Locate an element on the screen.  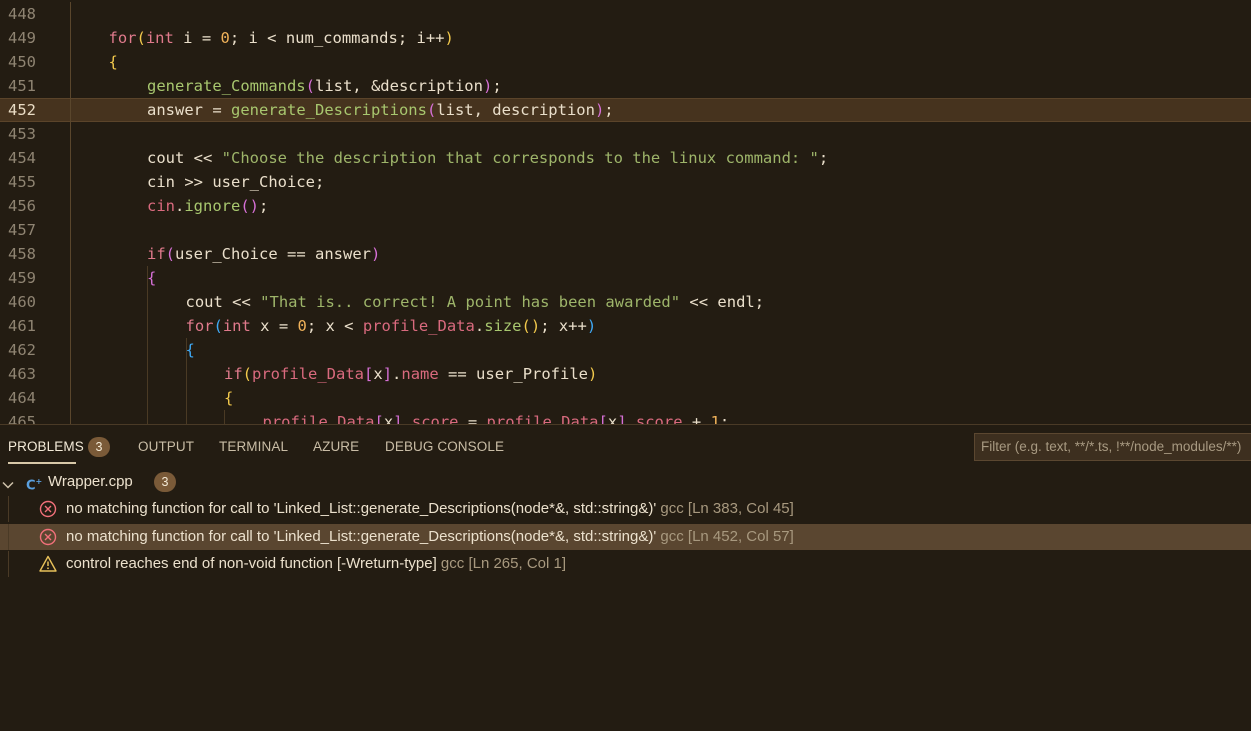
line-number: 448 is located at coordinates (28, 14).